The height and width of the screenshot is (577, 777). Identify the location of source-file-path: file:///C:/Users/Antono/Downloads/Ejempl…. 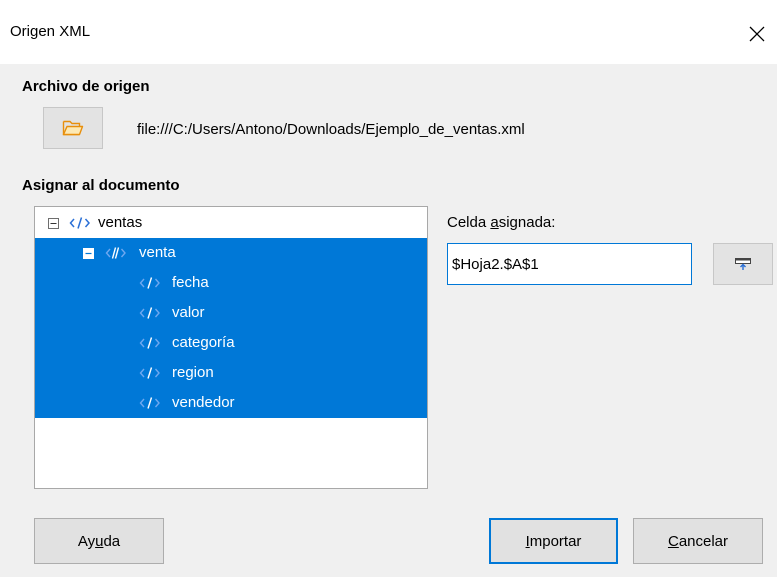
(331, 129).